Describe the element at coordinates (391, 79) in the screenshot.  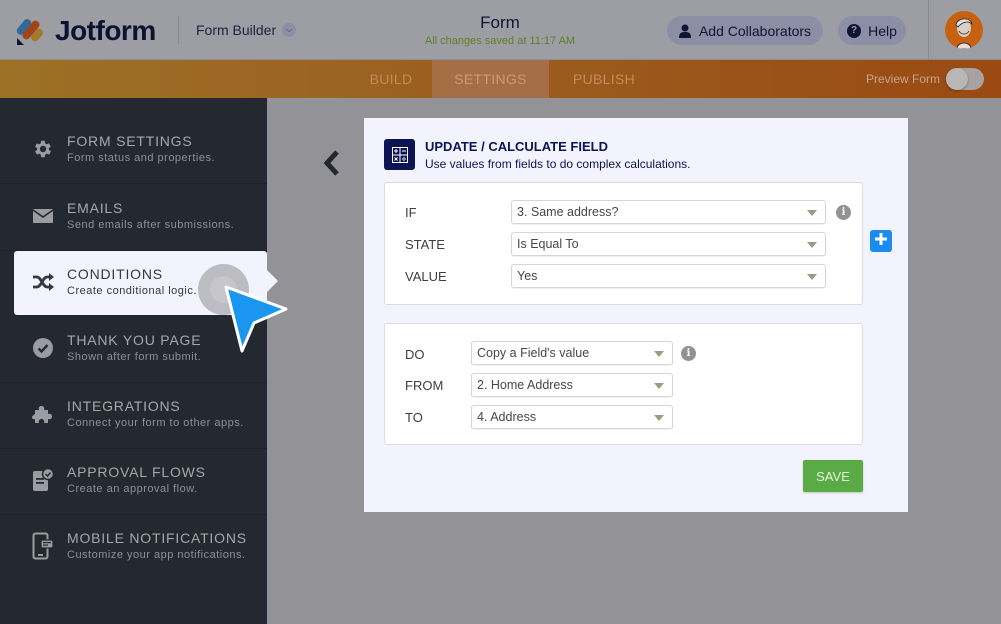
I see `tab-build: BUILD` at that location.